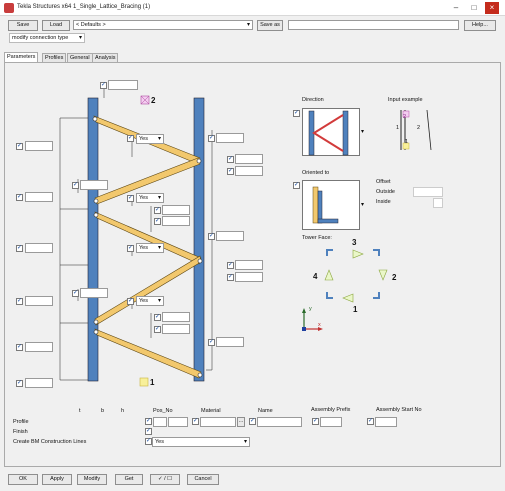 Image resolution: width=505 pixels, height=491 pixels. Describe the element at coordinates (419, 128) in the screenshot. I see `input-example-2b: 2` at that location.